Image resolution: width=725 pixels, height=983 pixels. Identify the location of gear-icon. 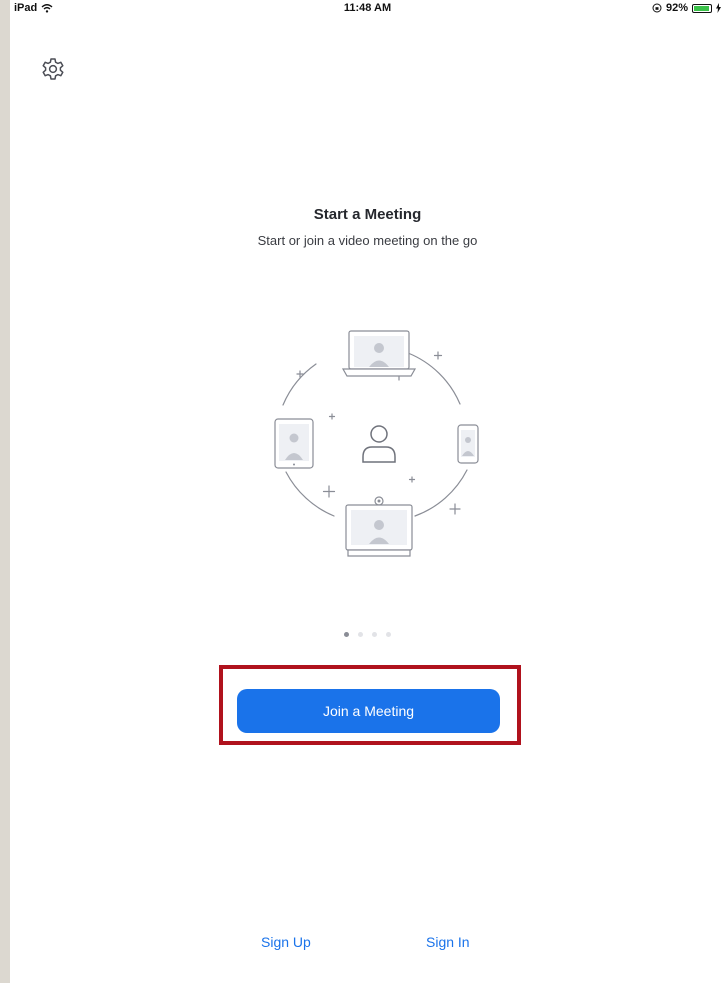
(53, 69).